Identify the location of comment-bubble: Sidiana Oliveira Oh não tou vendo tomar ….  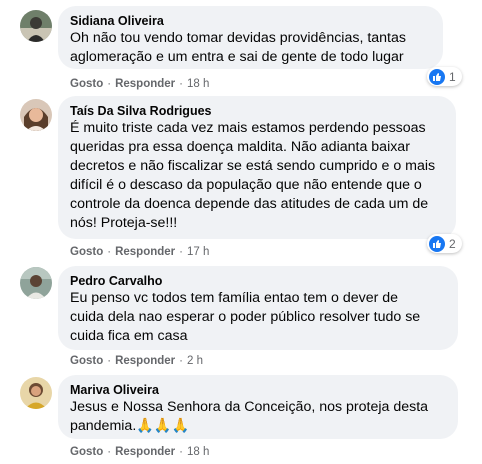
(250, 37).